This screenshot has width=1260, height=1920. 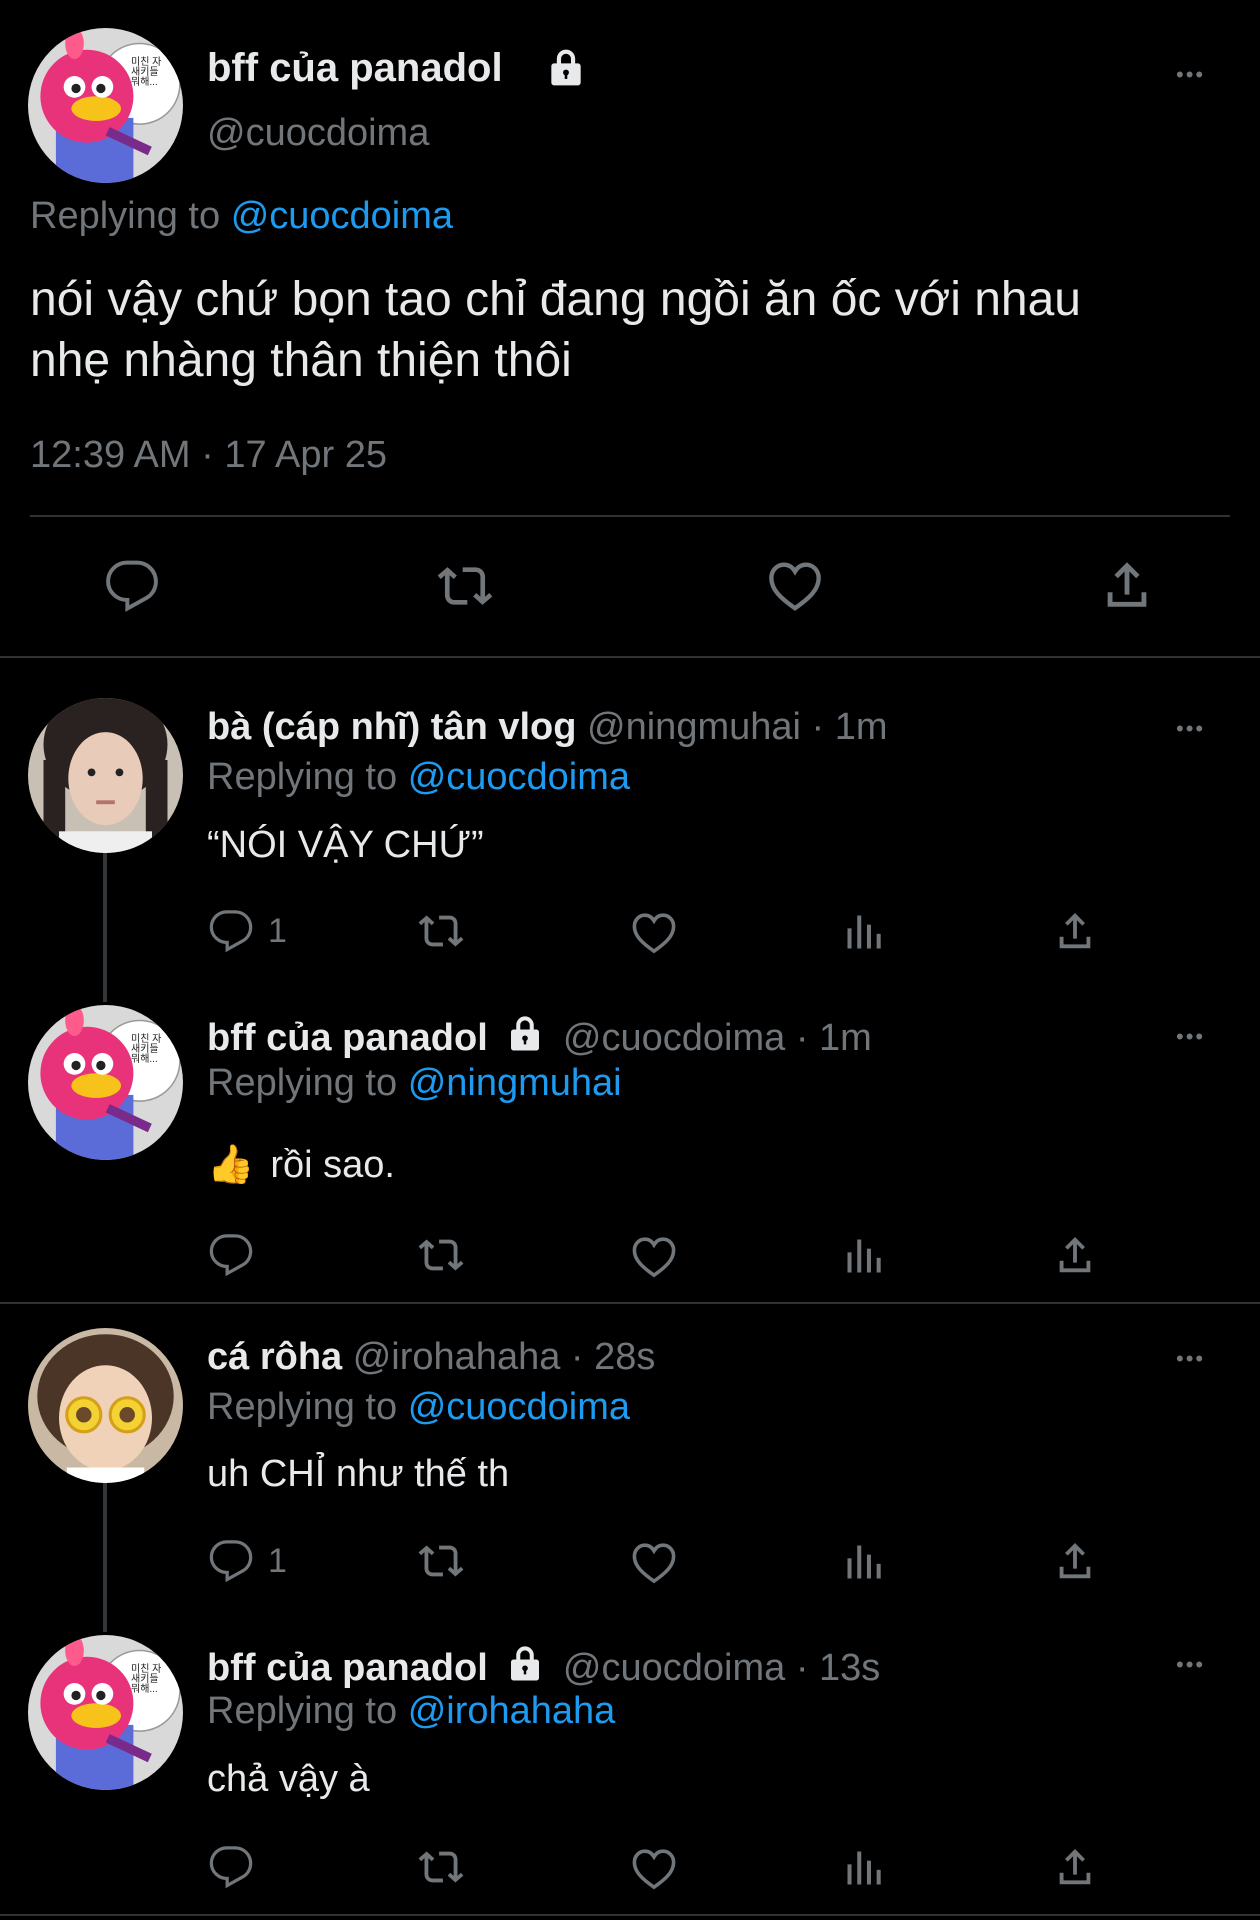 I want to click on reply-text: 👍 rồi sao., so click(x=301, y=1165).